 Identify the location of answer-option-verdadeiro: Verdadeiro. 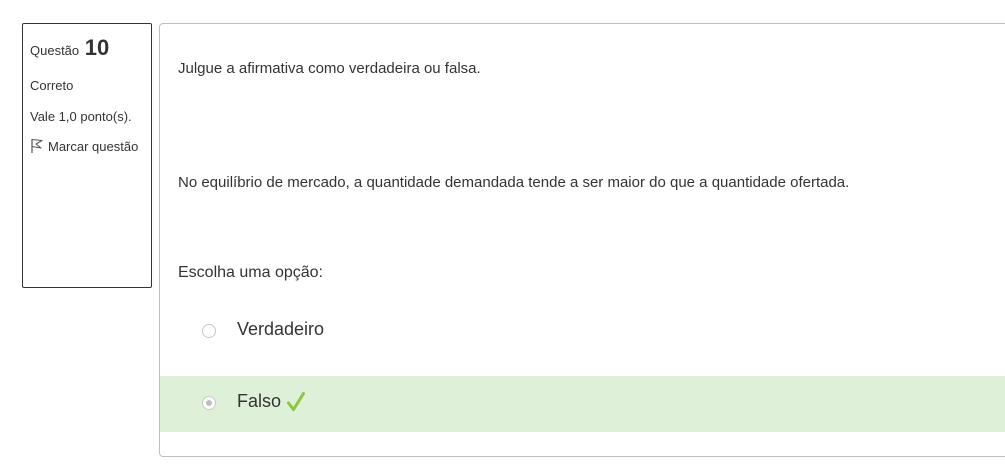
(582, 332).